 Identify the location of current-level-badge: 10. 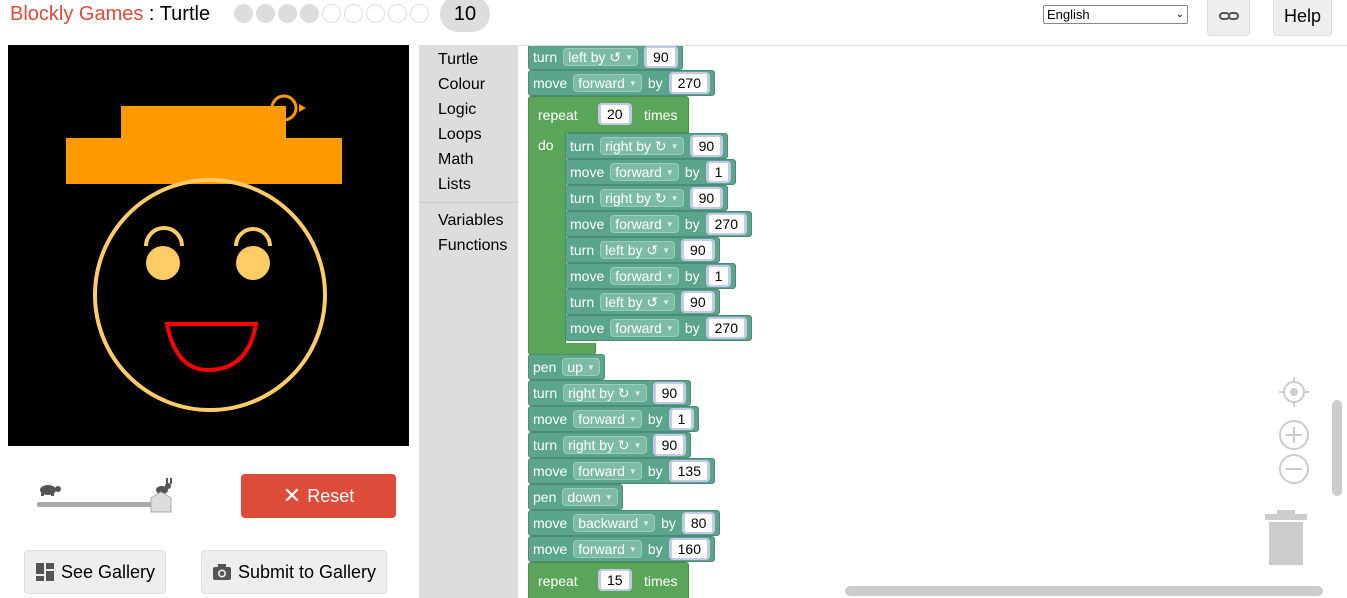
(465, 16).